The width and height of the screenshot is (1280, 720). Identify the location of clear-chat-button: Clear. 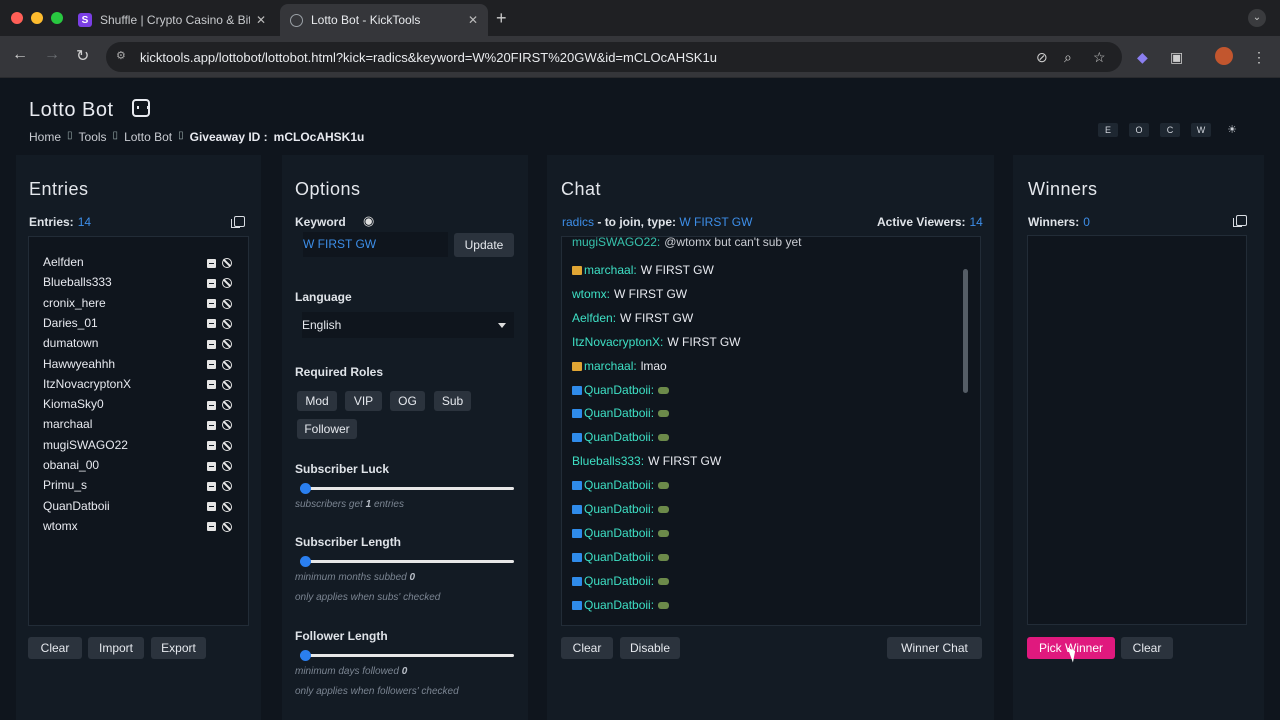
(587, 648).